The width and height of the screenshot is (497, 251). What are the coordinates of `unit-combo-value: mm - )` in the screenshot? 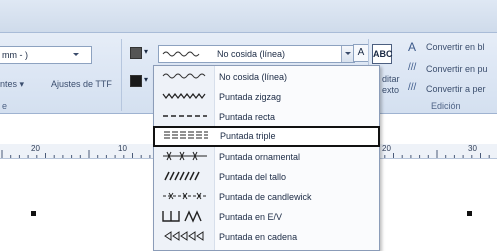 It's located at (15, 55).